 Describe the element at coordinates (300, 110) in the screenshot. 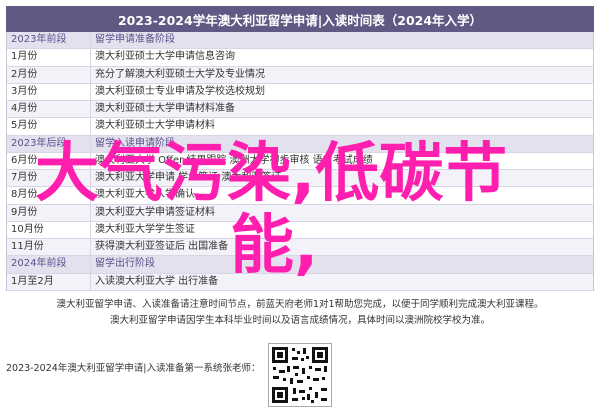

I see `table-row: 4月份 澳大利亚硕士大学申请材料准备` at that location.